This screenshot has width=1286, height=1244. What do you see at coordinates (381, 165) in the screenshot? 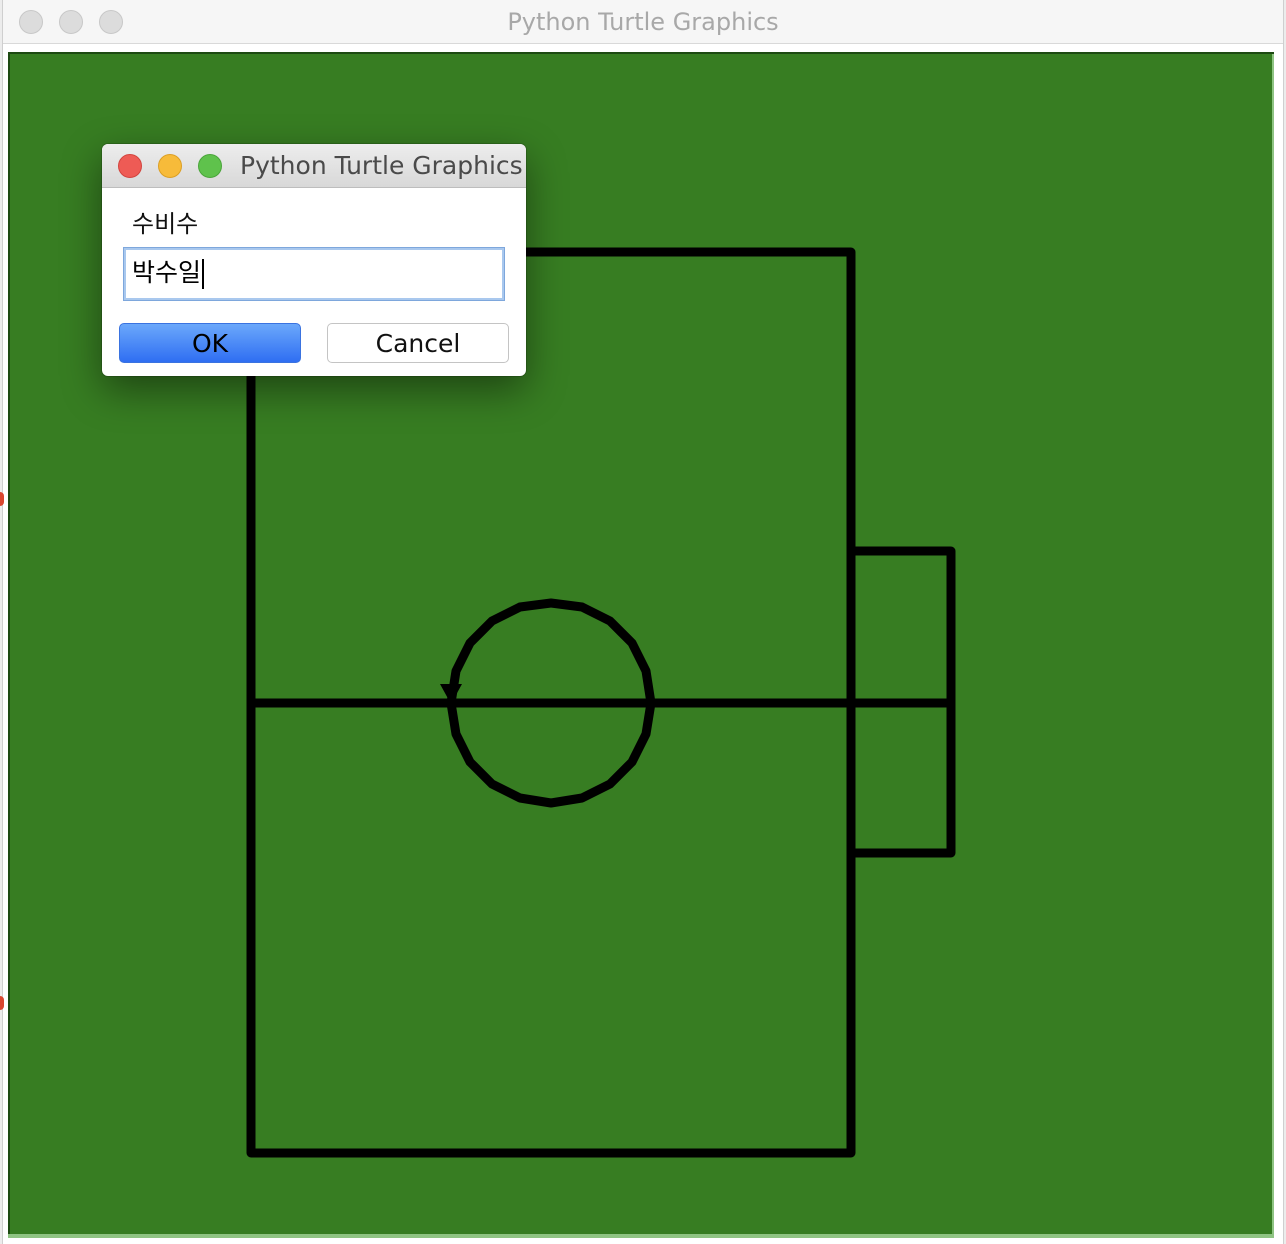
I see `dialog-title: Python Turtle Graphics` at bounding box center [381, 165].